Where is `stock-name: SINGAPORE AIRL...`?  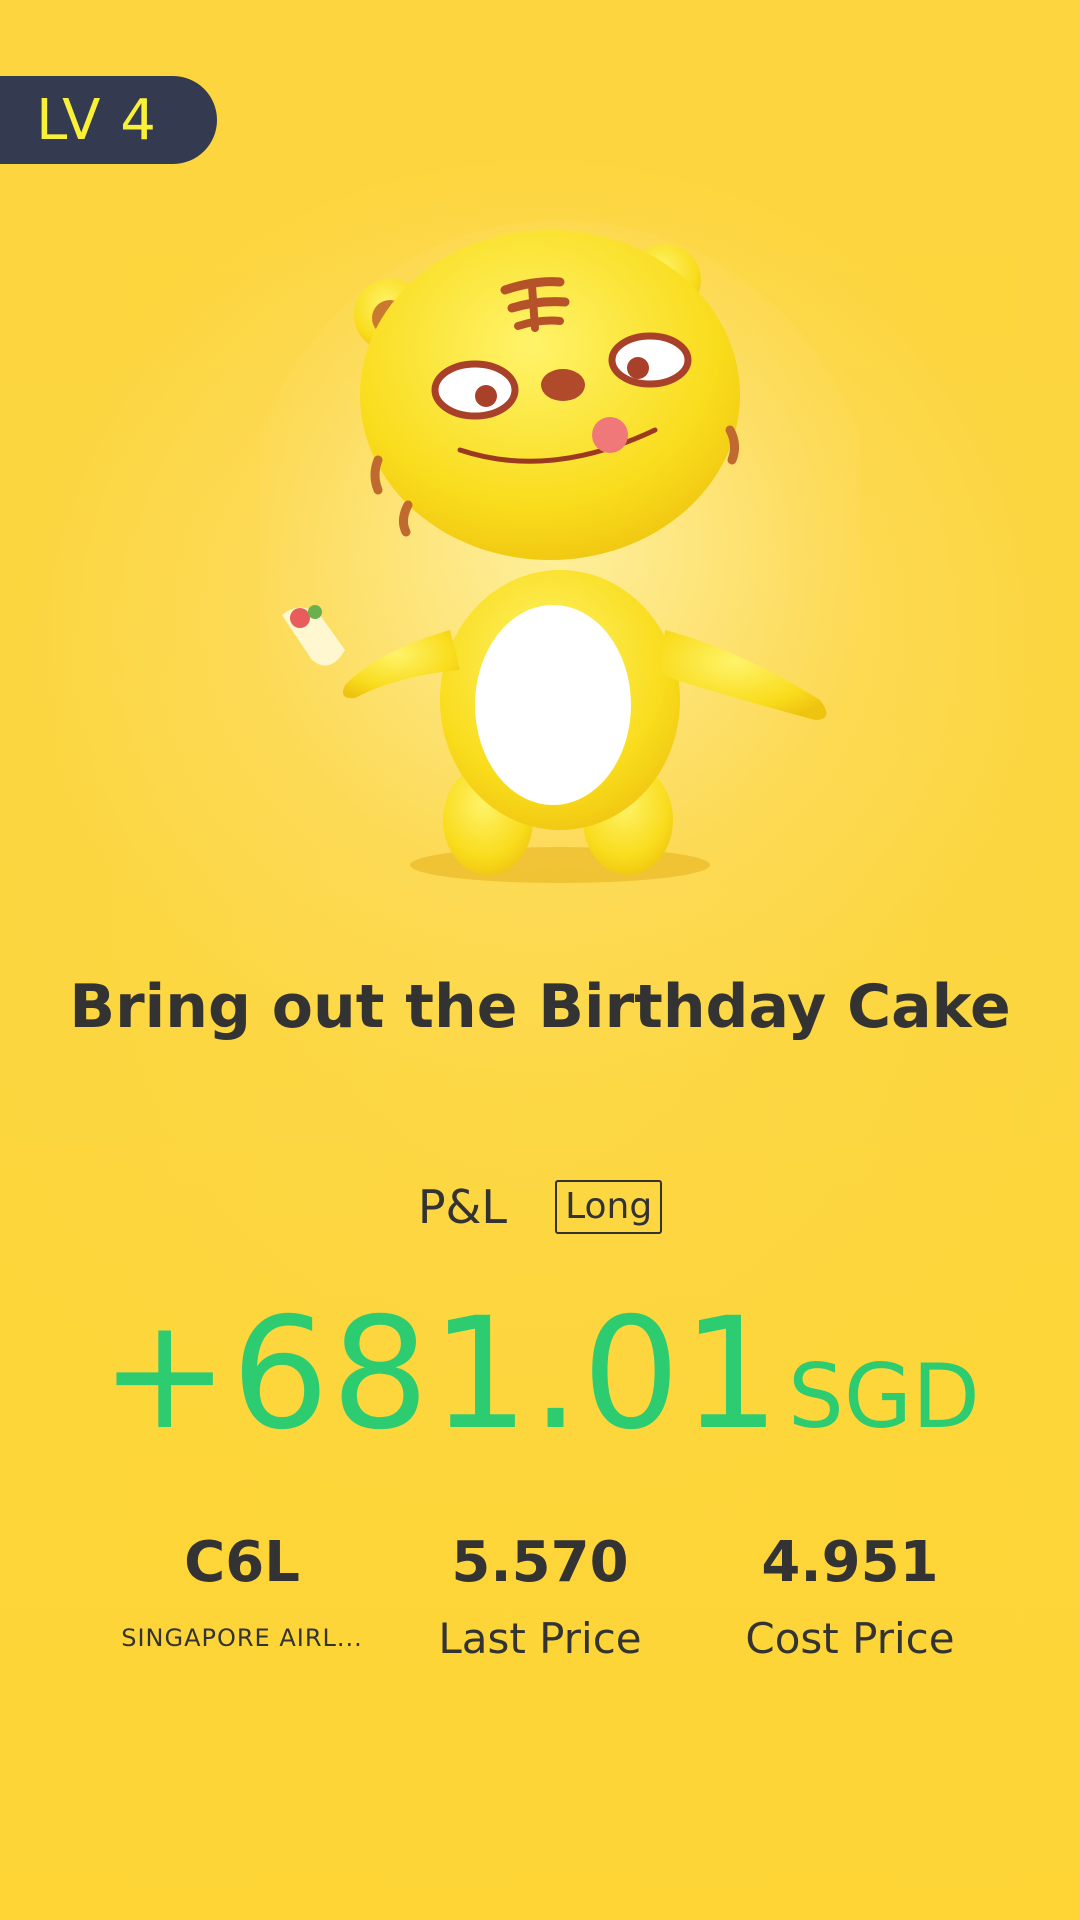
stock-name: SINGAPORE AIRL... is located at coordinates (242, 1638).